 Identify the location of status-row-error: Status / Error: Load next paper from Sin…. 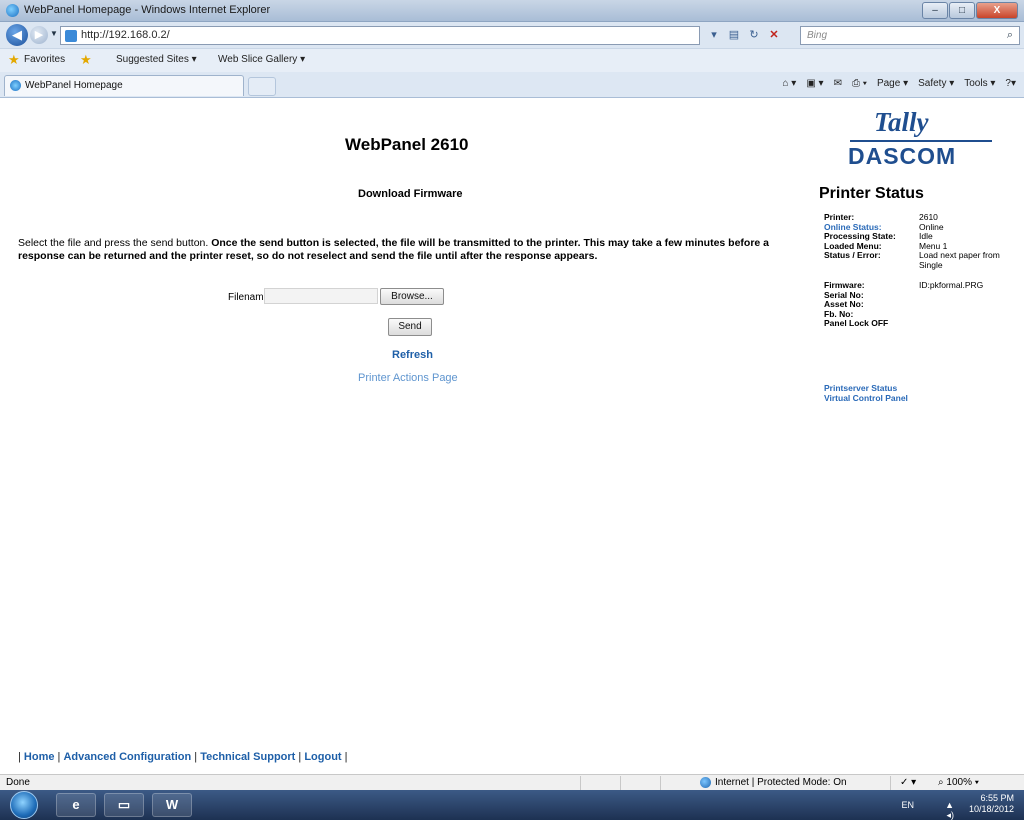
(922, 260).